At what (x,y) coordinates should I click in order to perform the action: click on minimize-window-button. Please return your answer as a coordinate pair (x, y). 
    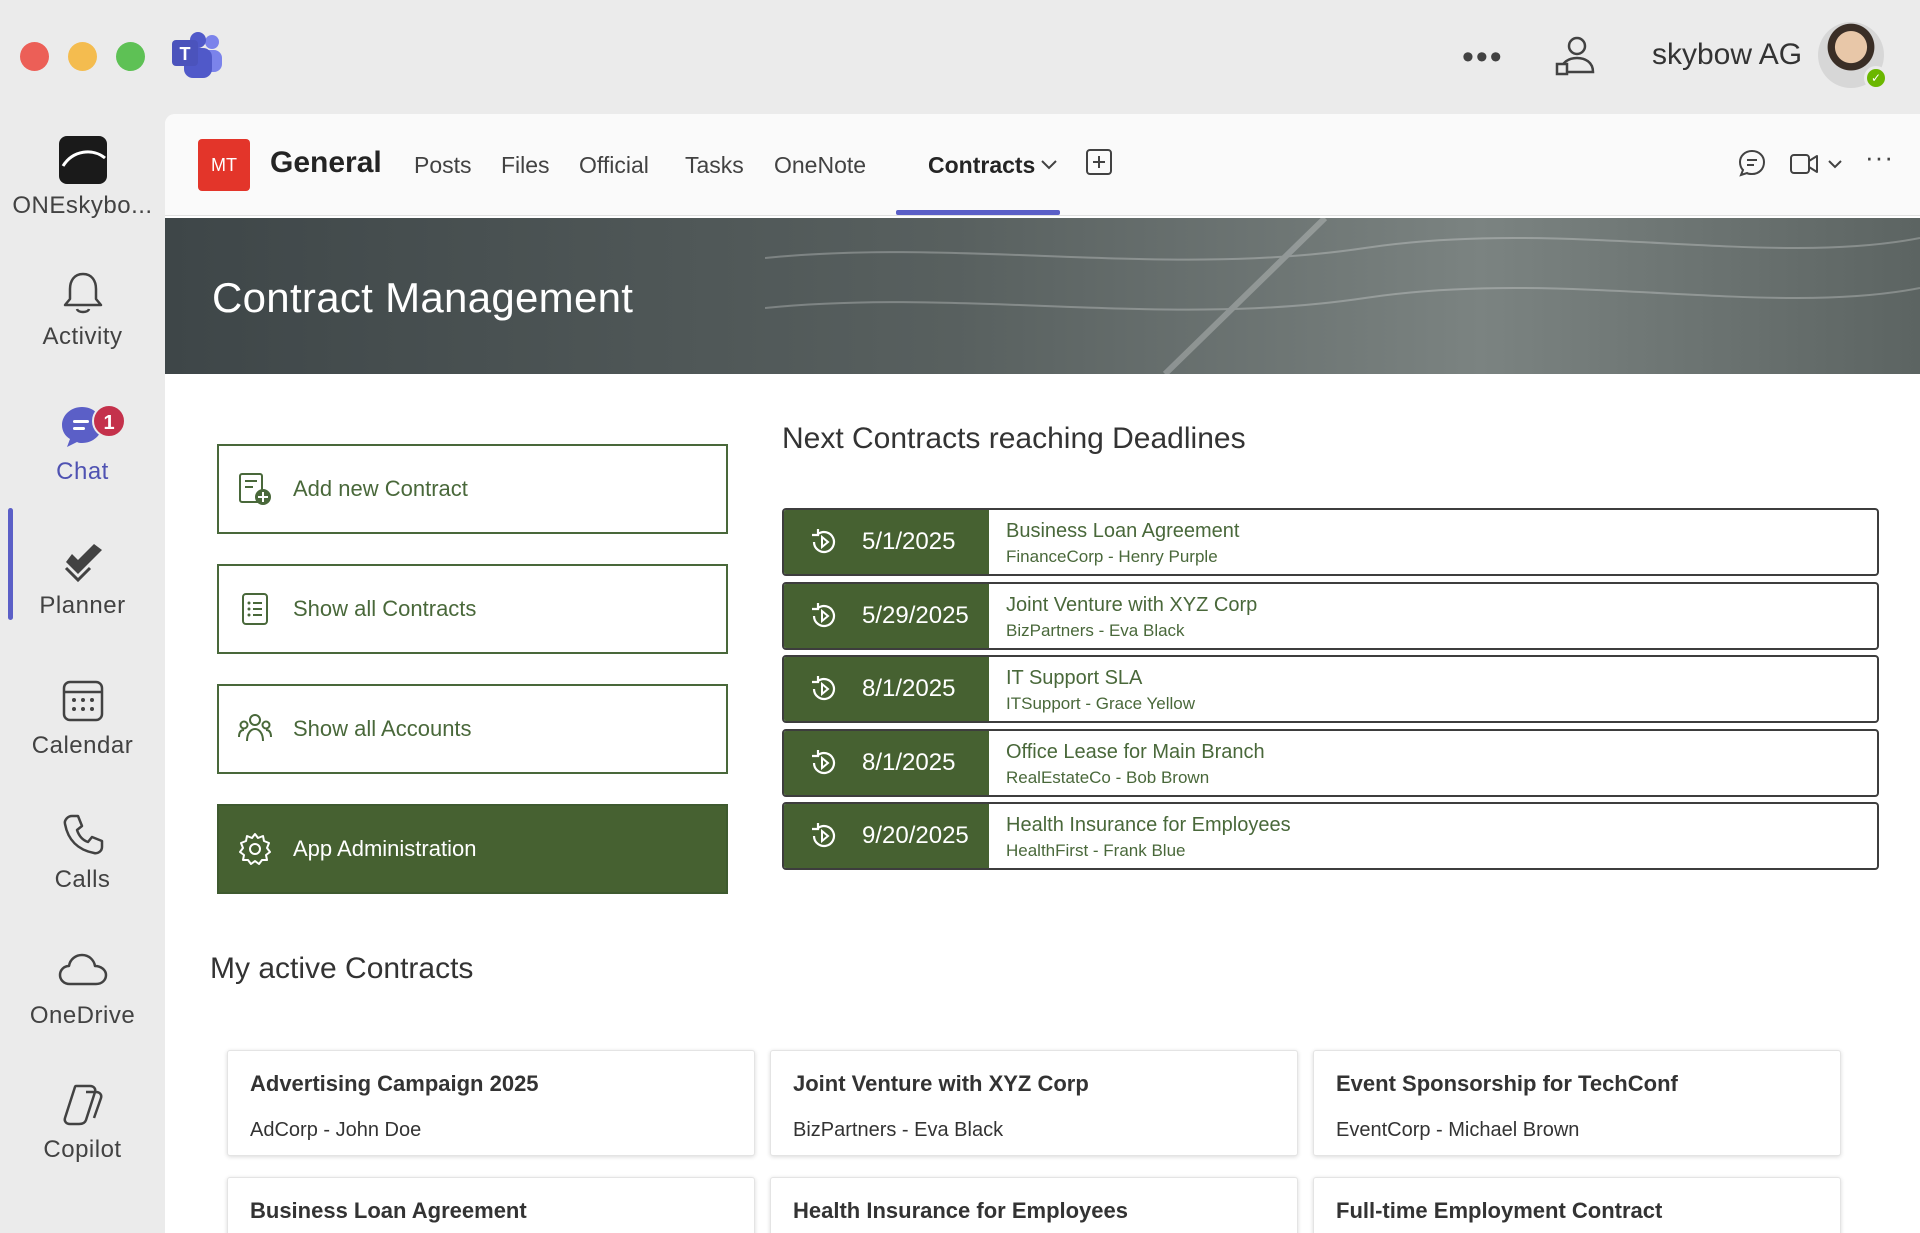
    Looking at the image, I should click on (82, 56).